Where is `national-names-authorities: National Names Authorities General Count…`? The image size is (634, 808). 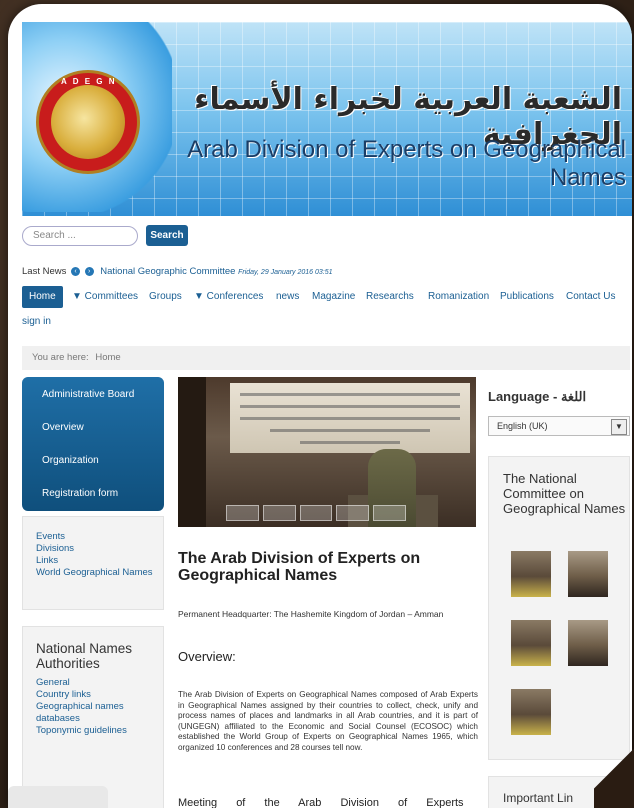 national-names-authorities: National Names Authorities General Count… is located at coordinates (93, 717).